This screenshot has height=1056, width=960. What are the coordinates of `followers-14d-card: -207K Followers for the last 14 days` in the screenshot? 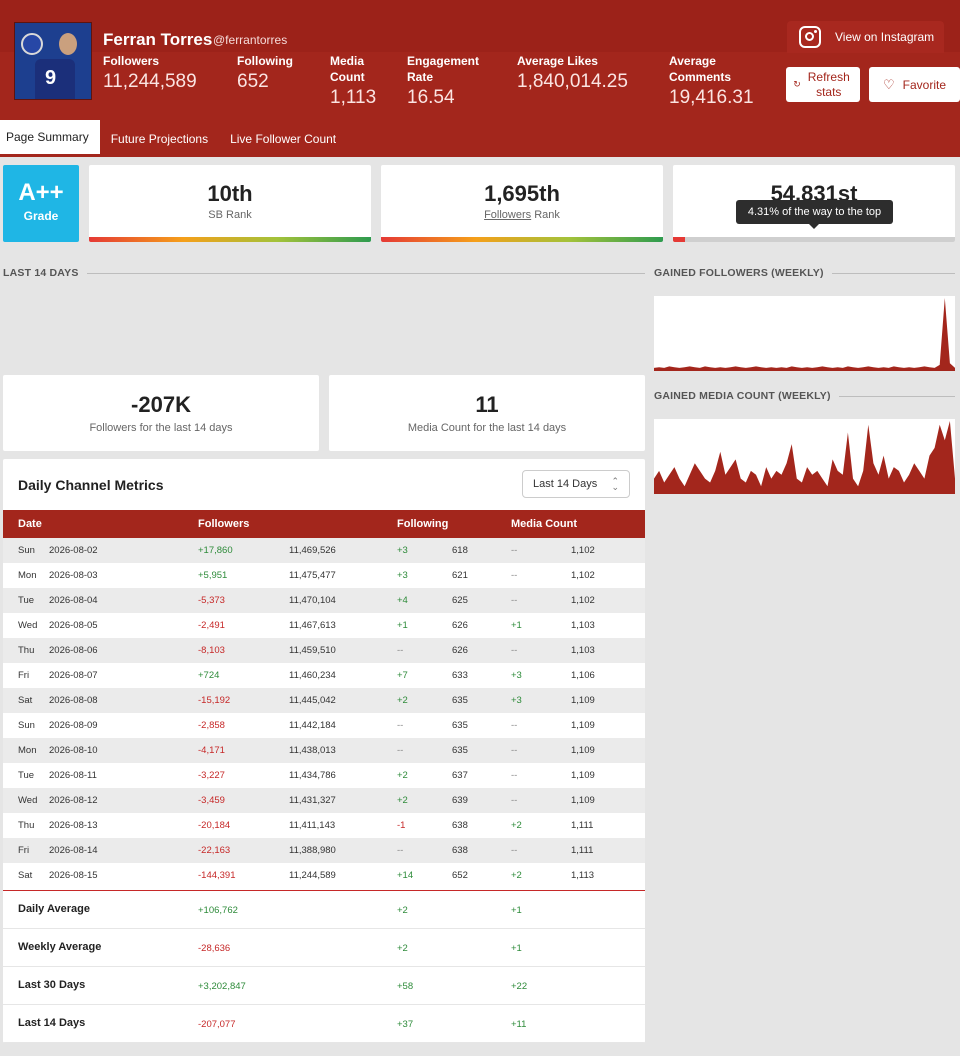 It's located at (161, 413).